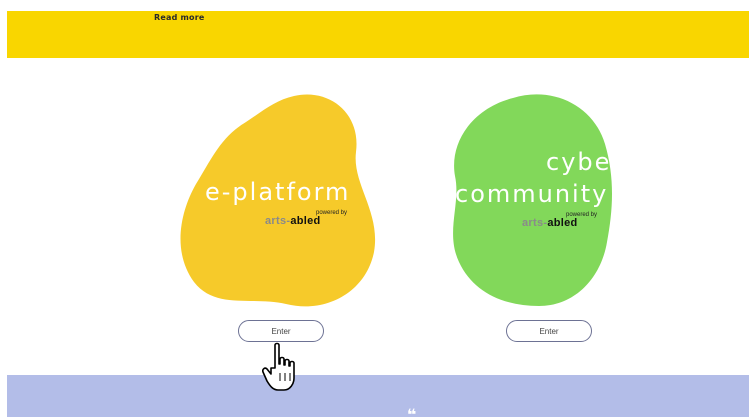  I want to click on e-platform-brand-logo: arts-abled, so click(293, 221).